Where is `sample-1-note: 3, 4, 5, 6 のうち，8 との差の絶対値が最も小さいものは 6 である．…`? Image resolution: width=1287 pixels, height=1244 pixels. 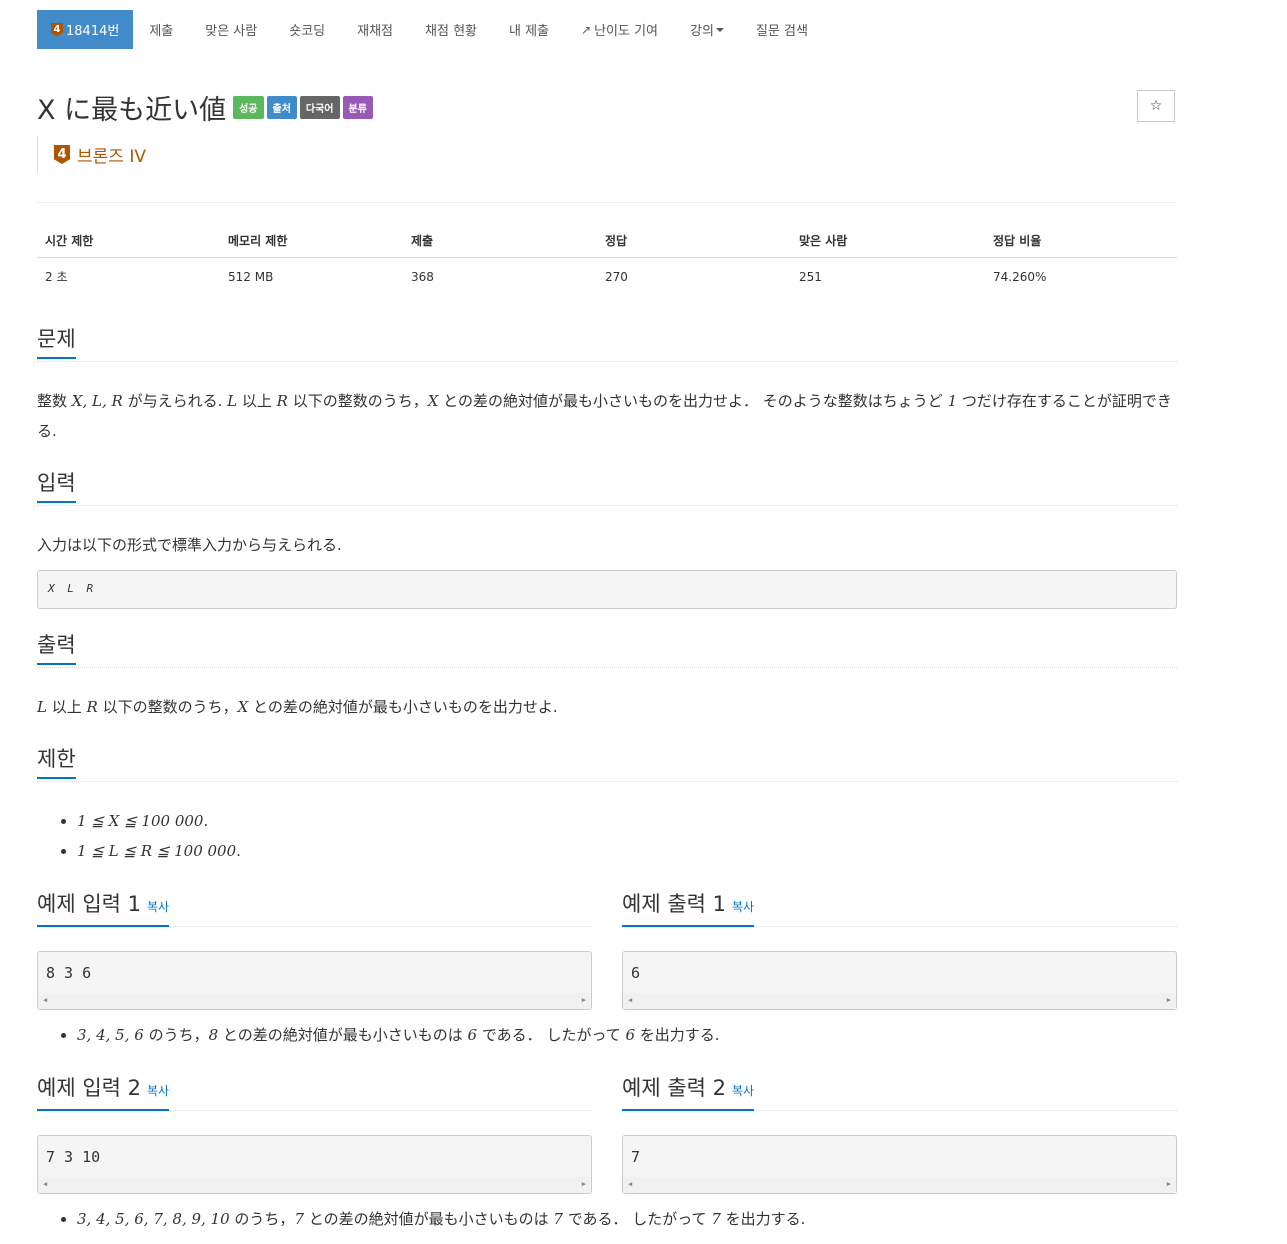
sample-1-note: 3, 4, 5, 6 のうち，8 との差の絶対値が最も小さいものは 6 である．… is located at coordinates (378, 1035).